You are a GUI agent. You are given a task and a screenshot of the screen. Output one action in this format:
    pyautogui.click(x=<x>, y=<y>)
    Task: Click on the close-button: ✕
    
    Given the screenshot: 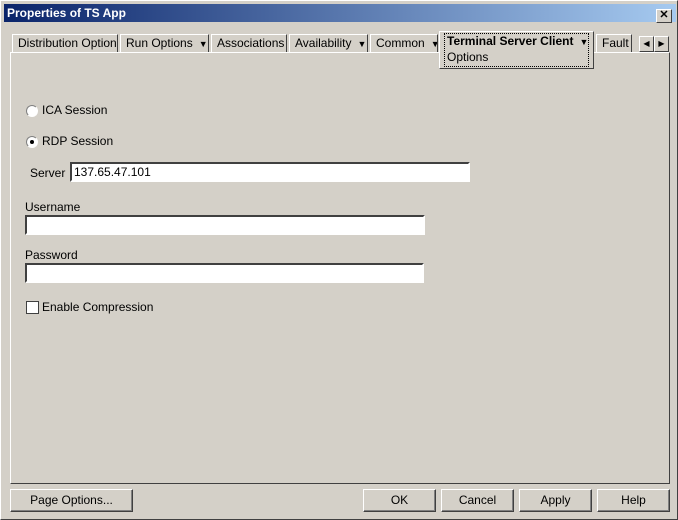 What is the action you would take?
    pyautogui.click(x=664, y=16)
    